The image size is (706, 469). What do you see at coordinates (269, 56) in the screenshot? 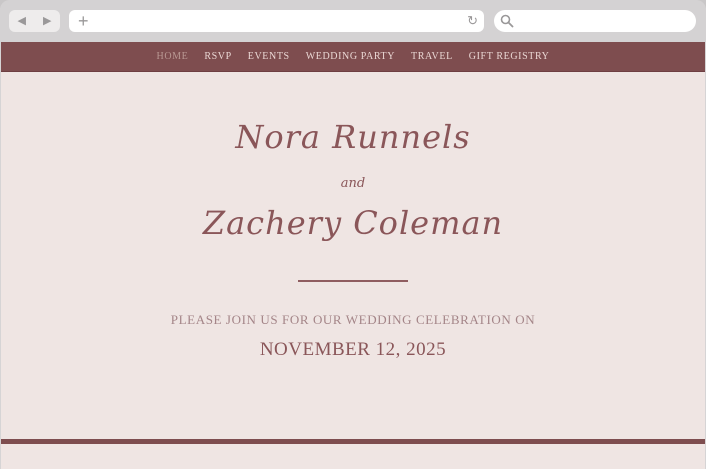
I see `nav-events: EVENTS` at bounding box center [269, 56].